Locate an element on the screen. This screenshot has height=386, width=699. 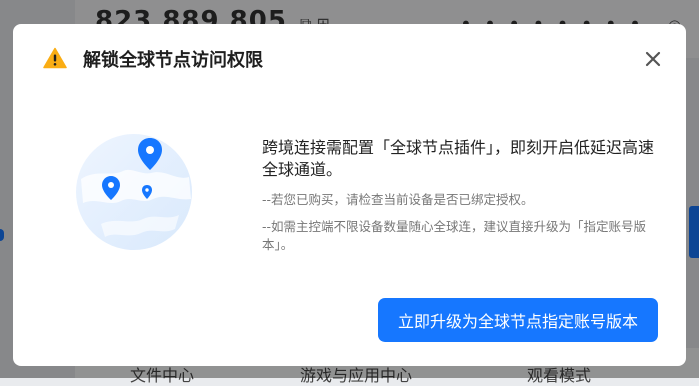
dialog-title: 解锁全球节点访问权限 is located at coordinates (173, 60).